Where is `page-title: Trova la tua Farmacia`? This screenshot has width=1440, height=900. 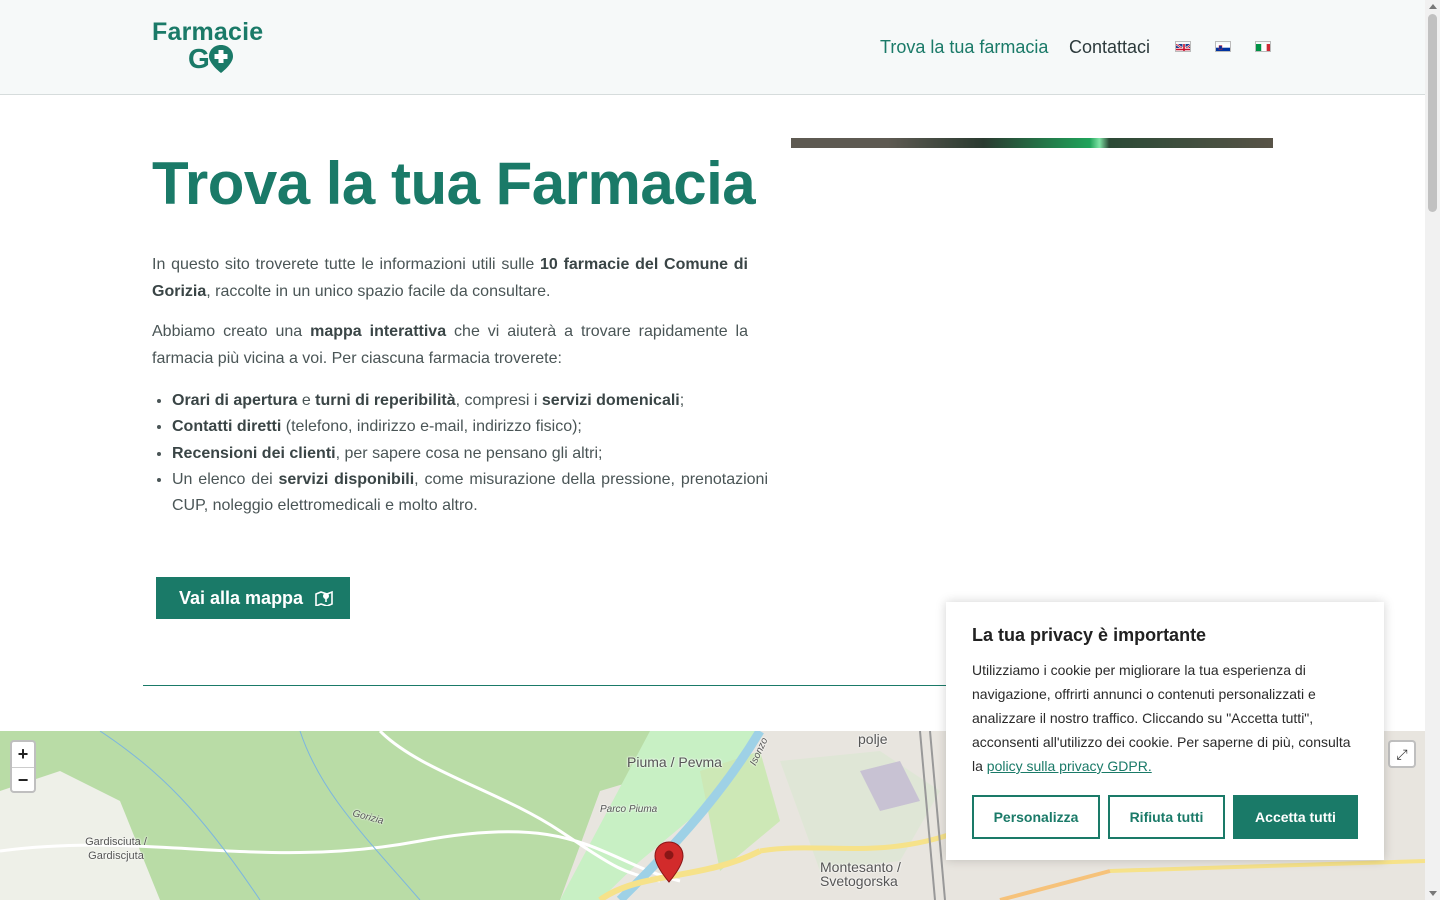
page-title: Trova la tua Farmacia is located at coordinates (454, 183).